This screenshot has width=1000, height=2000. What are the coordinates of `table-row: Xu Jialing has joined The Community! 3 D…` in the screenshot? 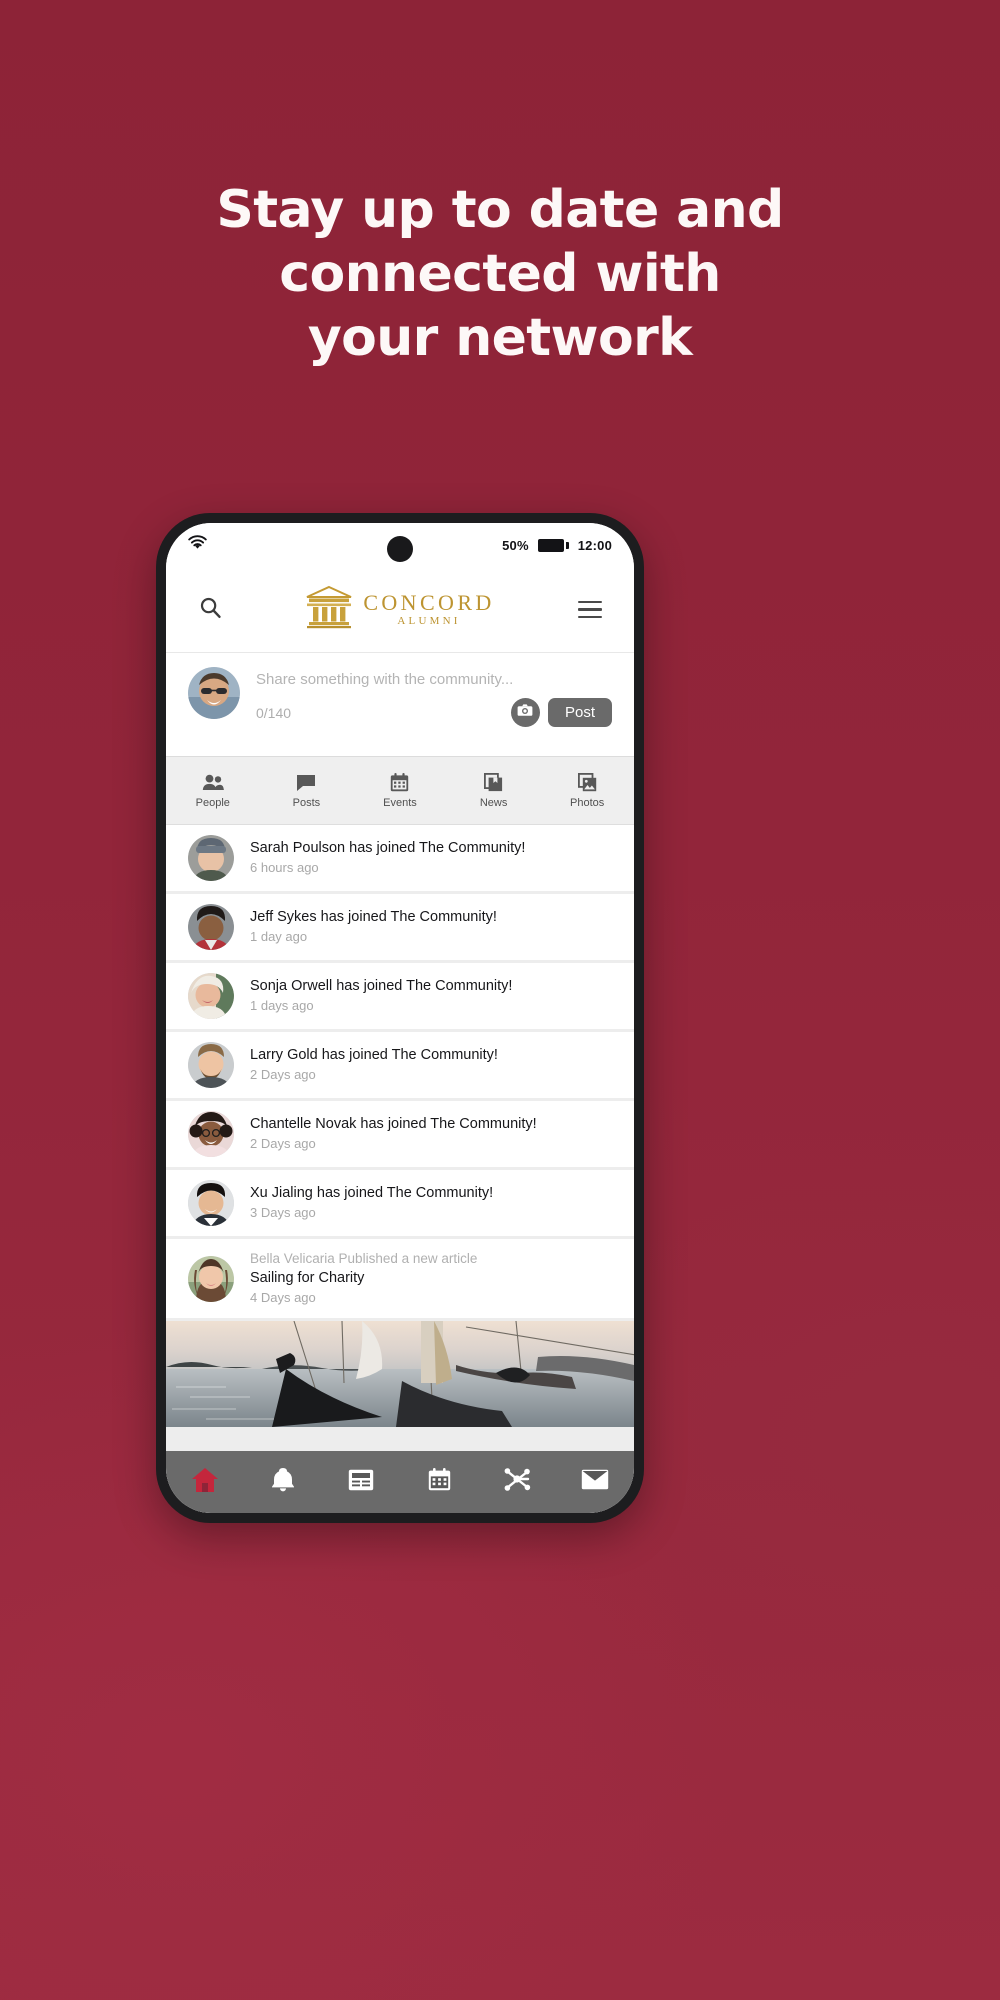 It's located at (400, 1204).